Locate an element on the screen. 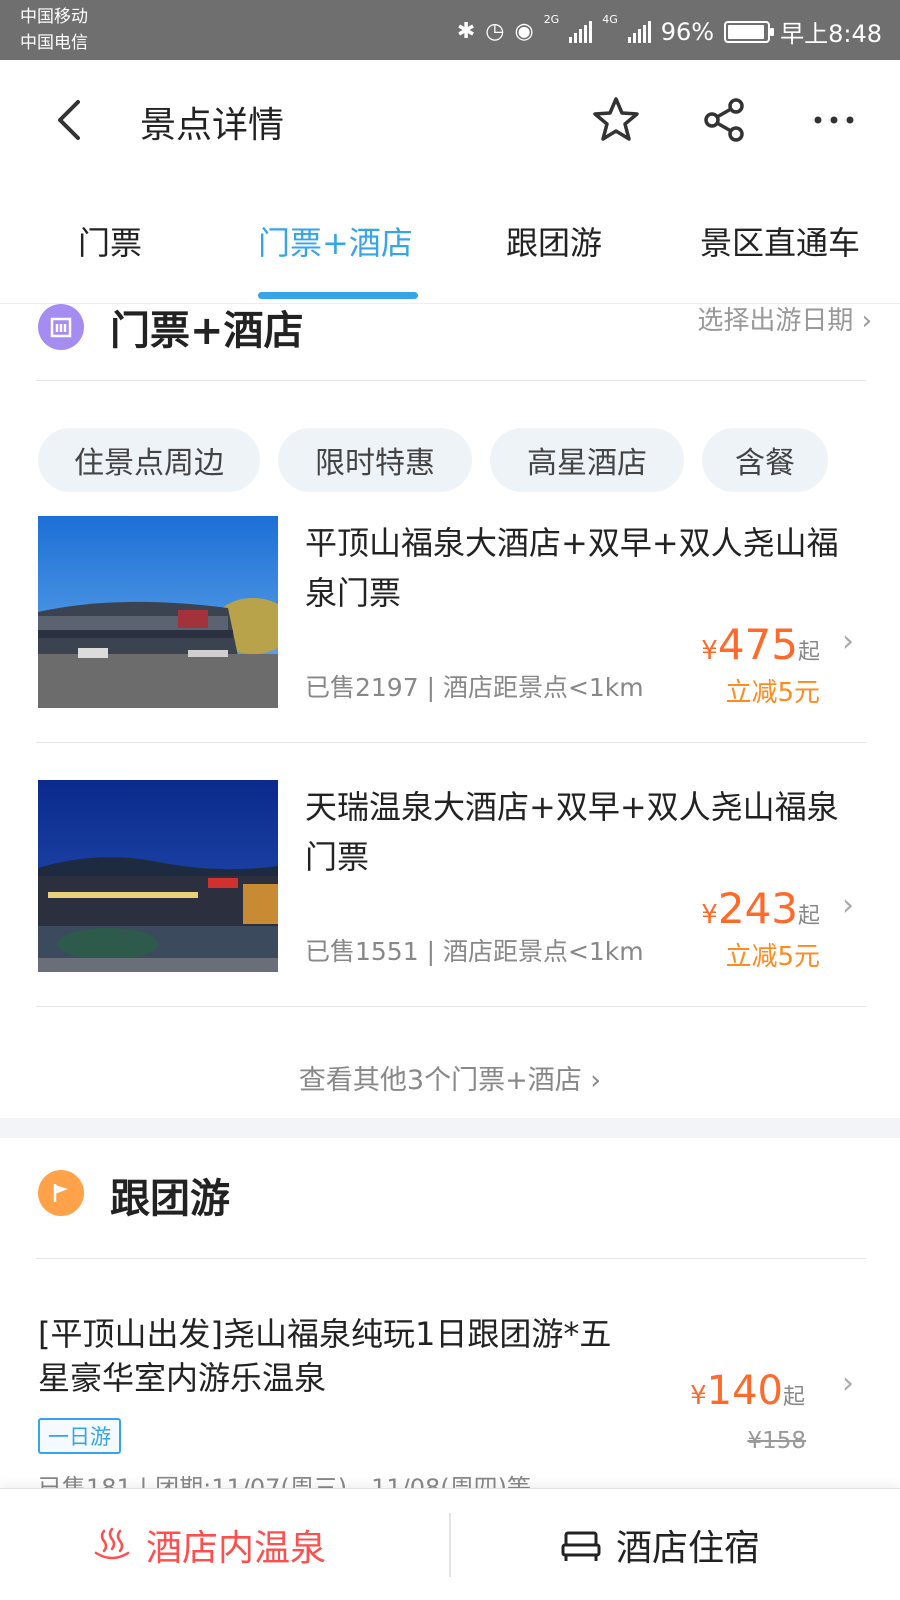 The width and height of the screenshot is (900, 1600). hot-spring-label: 酒店内温泉 is located at coordinates (236, 1548).